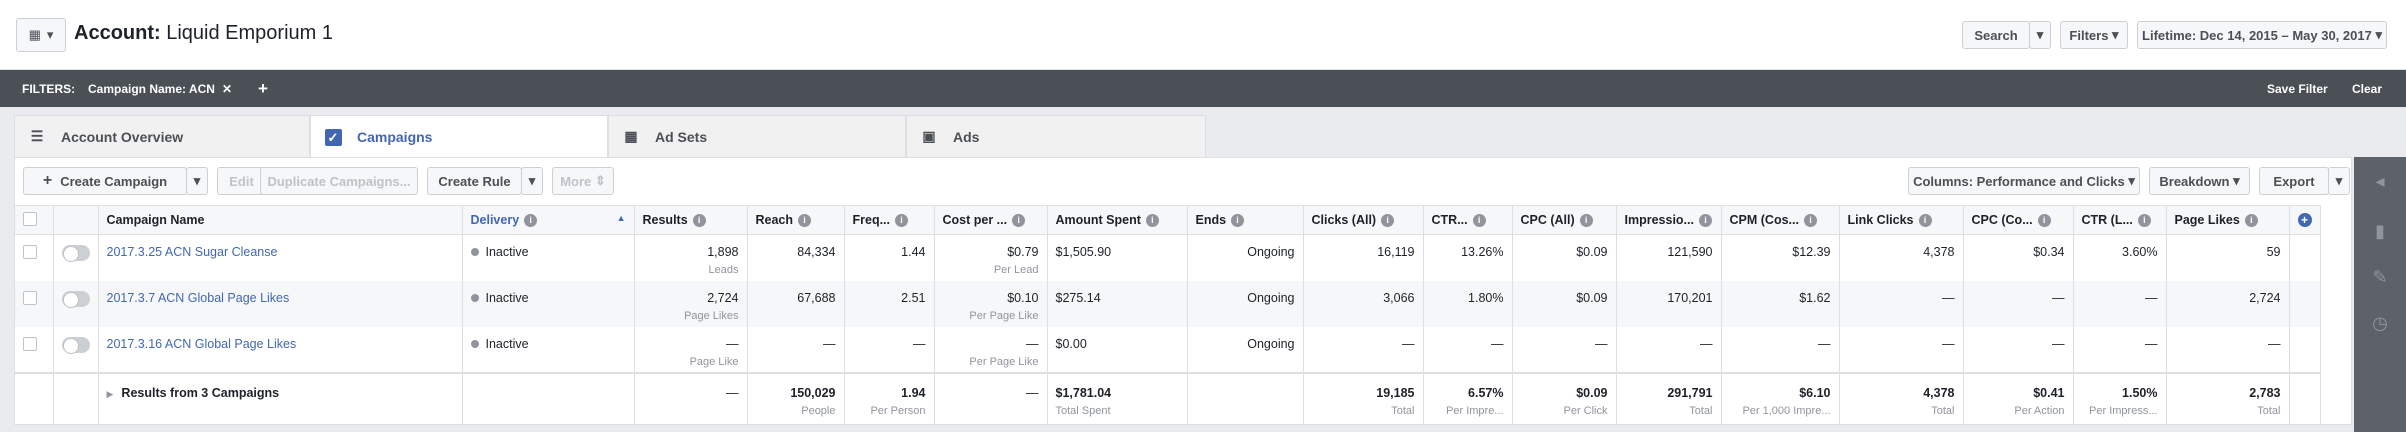 This screenshot has height=432, width=2406. I want to click on column-header: Reach i, so click(796, 220).